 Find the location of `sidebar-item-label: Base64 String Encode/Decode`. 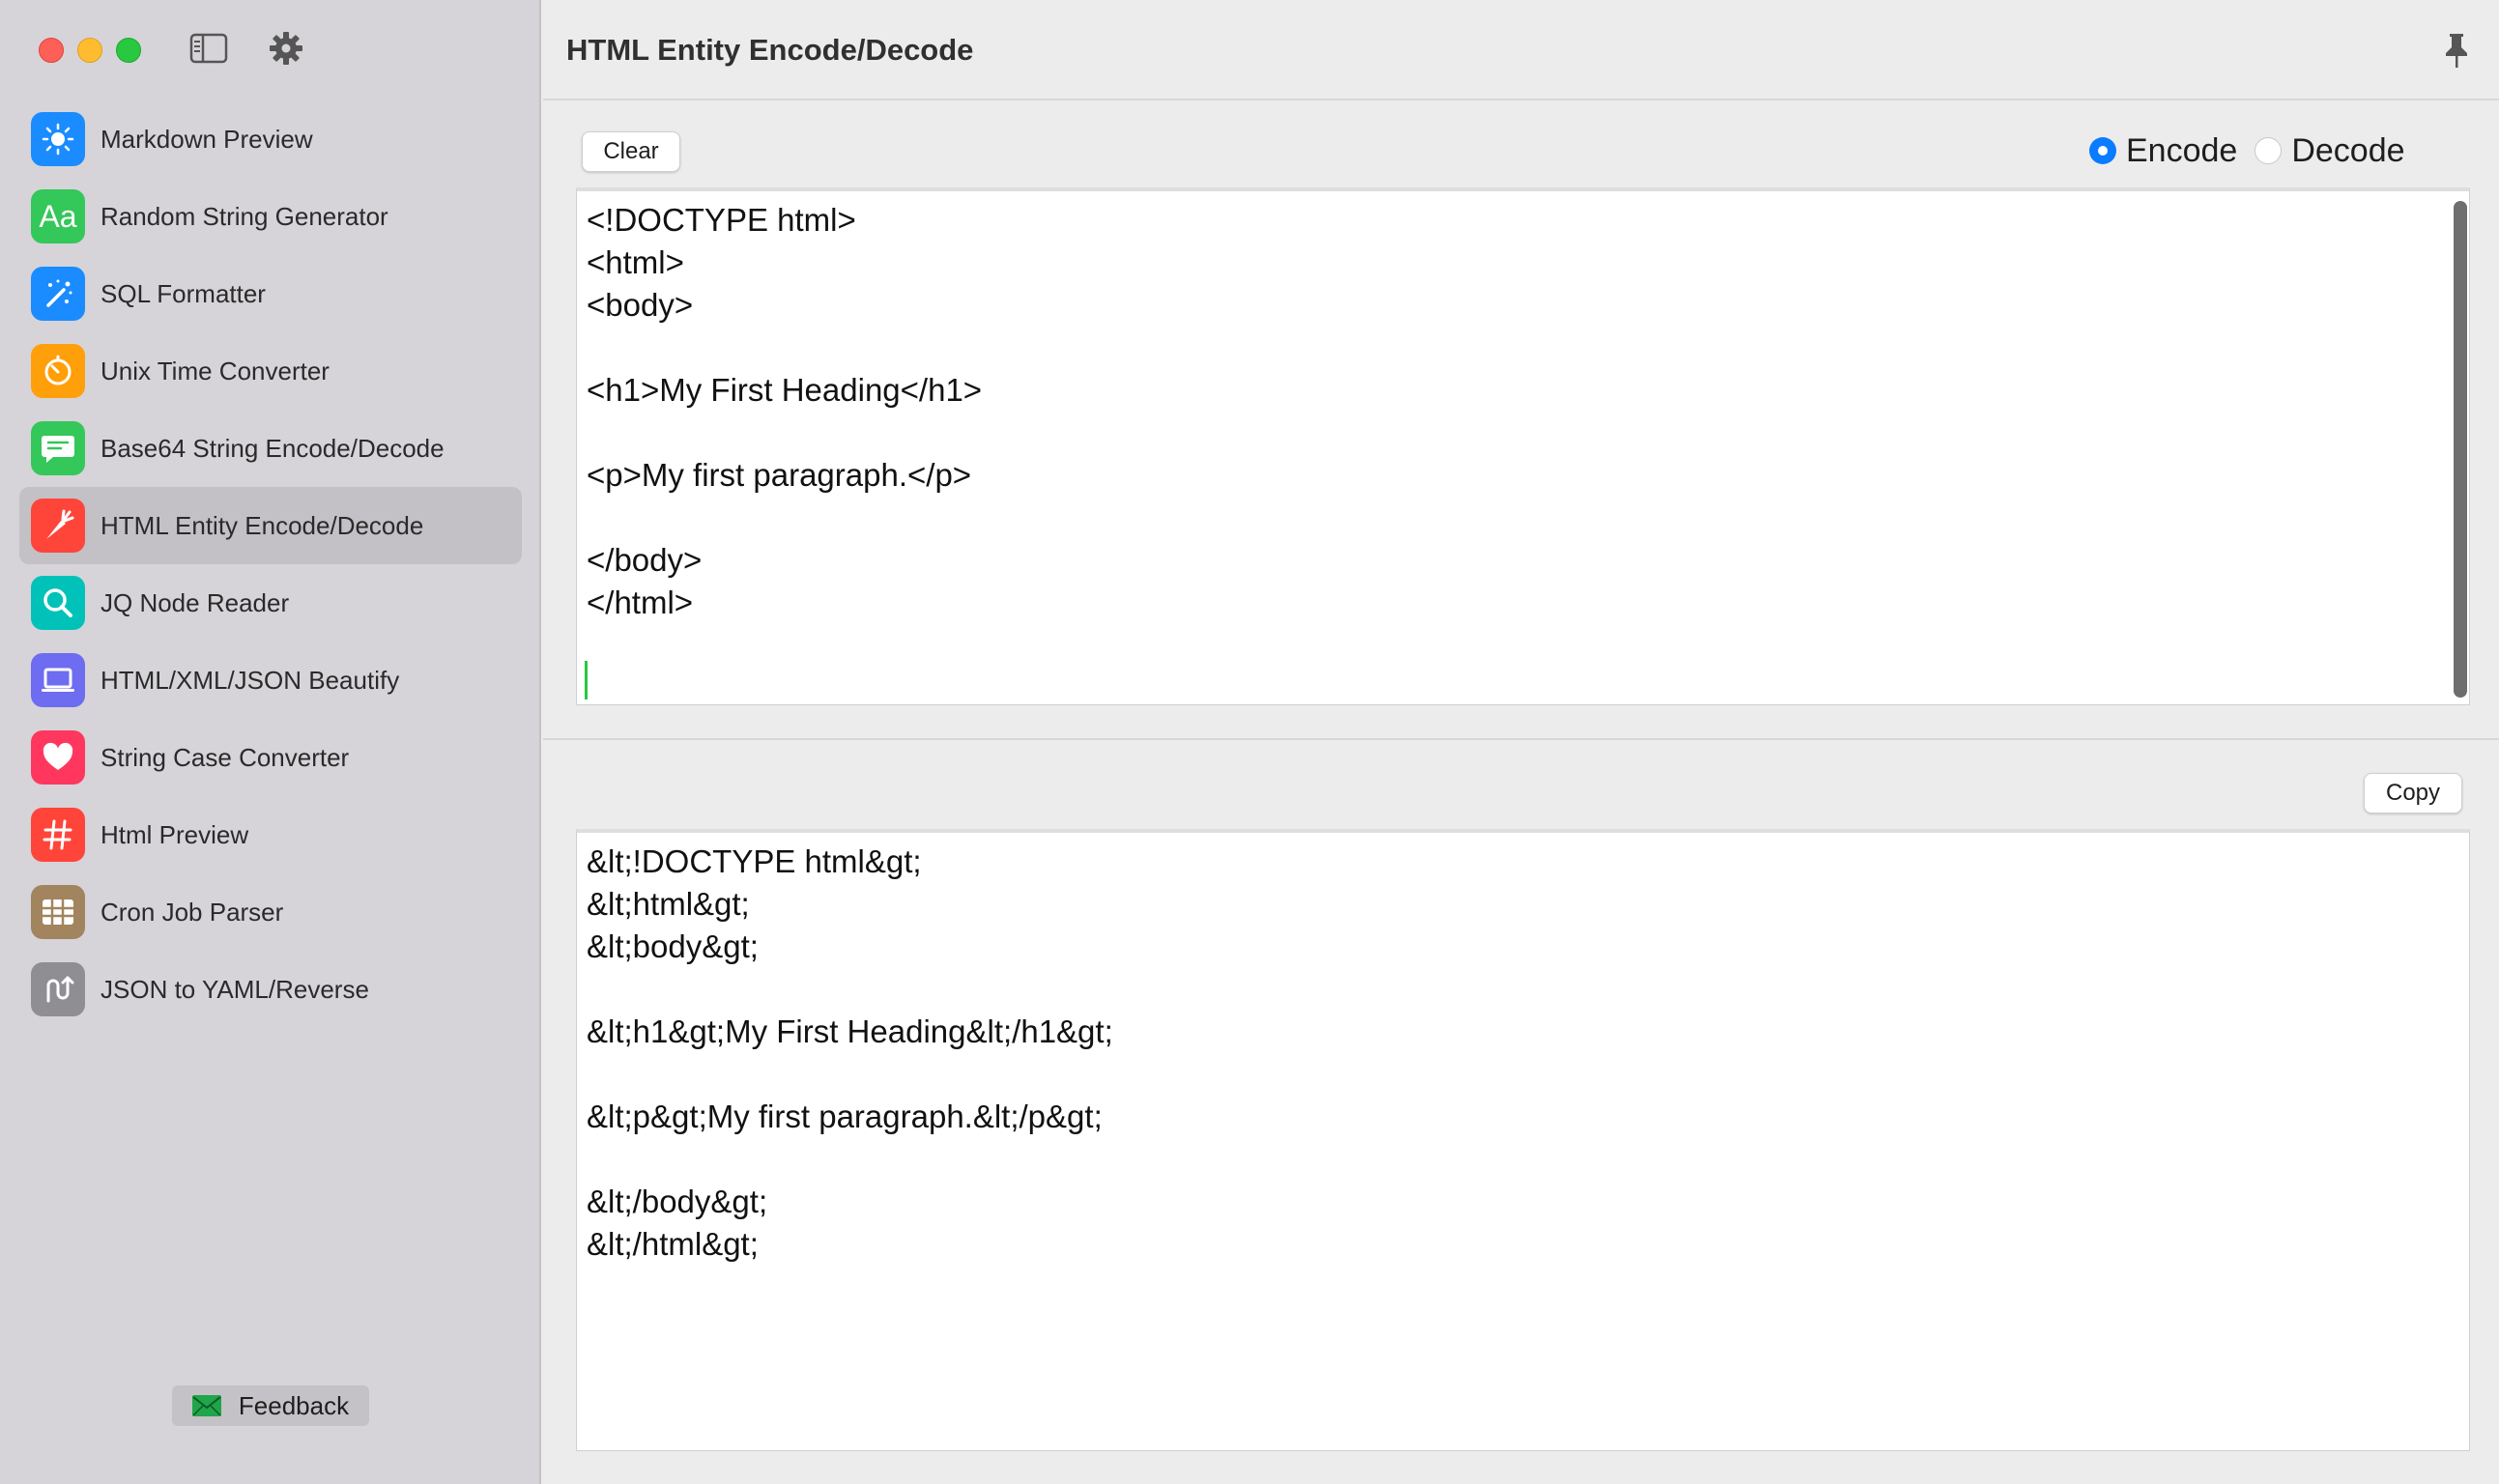

sidebar-item-label: Base64 String Encode/Decode is located at coordinates (273, 448).